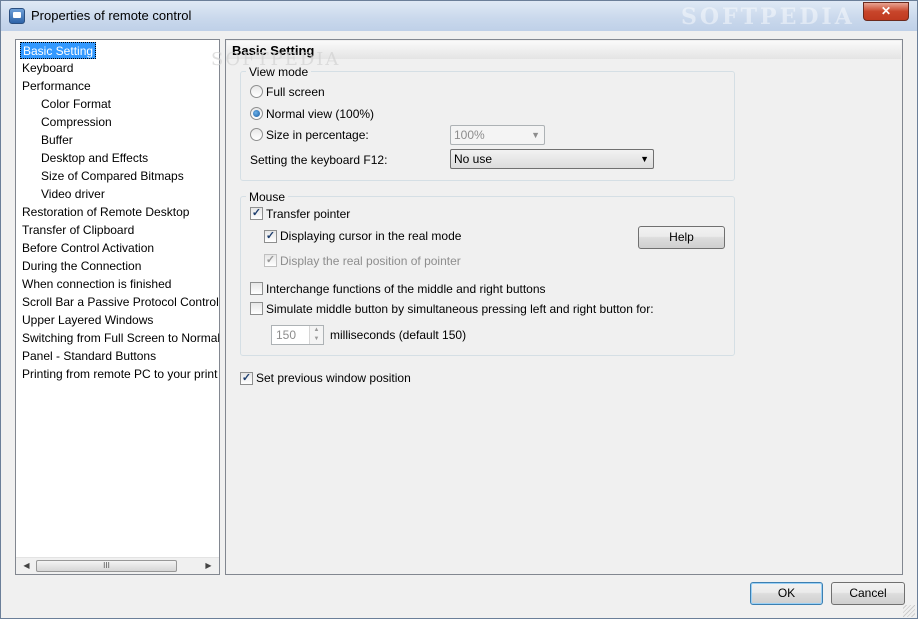  What do you see at coordinates (119, 338) in the screenshot?
I see `tree-item-switching-full-screen: Switching from Full Screen to Normal` at bounding box center [119, 338].